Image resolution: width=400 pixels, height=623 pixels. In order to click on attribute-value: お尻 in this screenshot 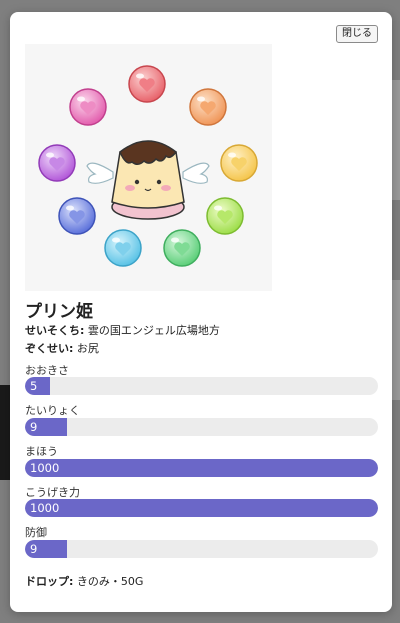, I will do `click(87, 348)`.